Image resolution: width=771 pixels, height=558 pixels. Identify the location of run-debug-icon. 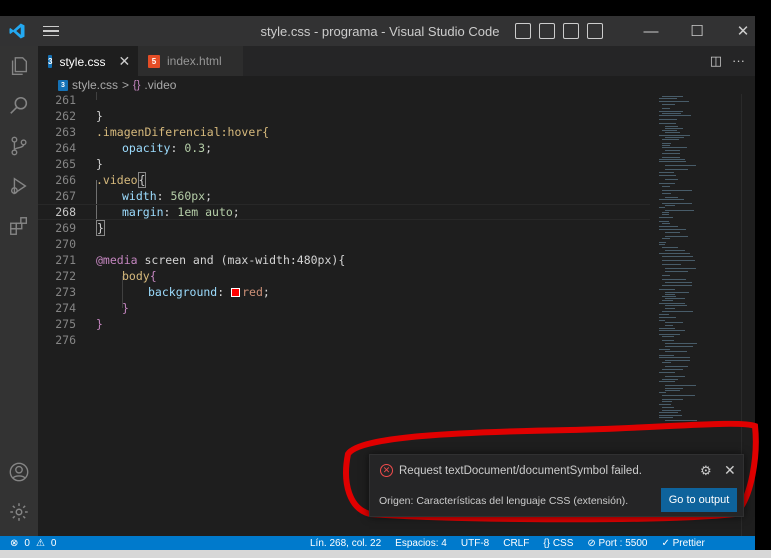
(19, 186).